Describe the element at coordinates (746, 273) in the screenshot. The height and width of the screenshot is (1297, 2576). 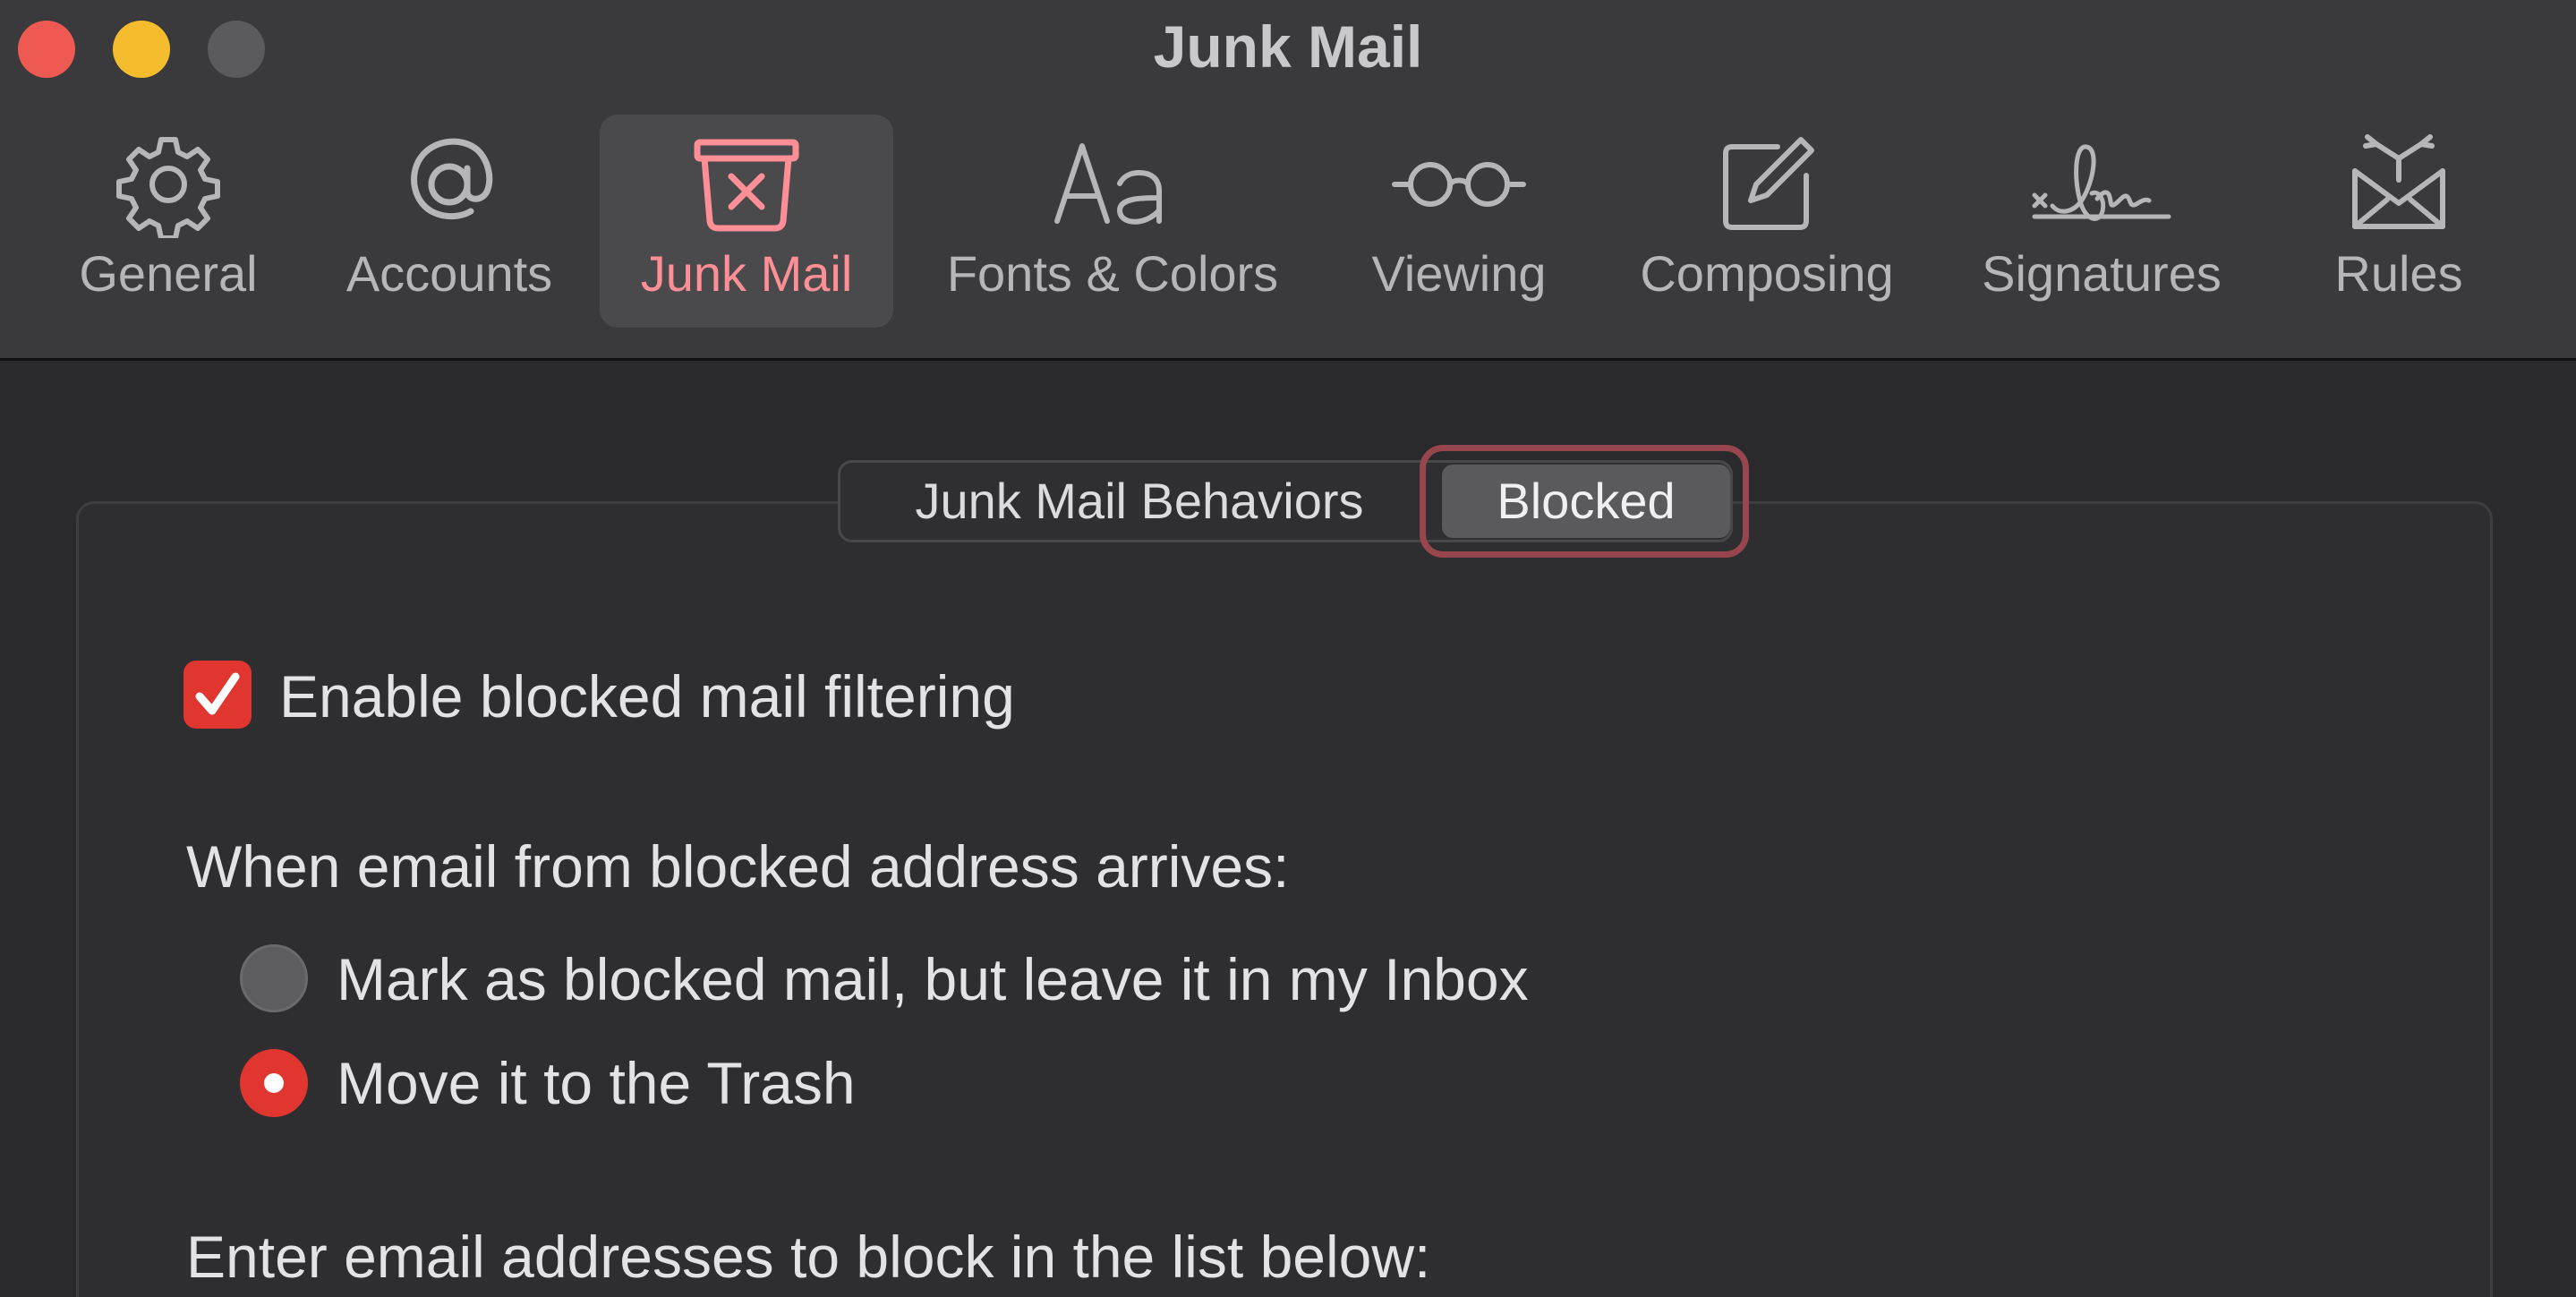
I see `toolbar-tab-label: Junk Mail` at that location.